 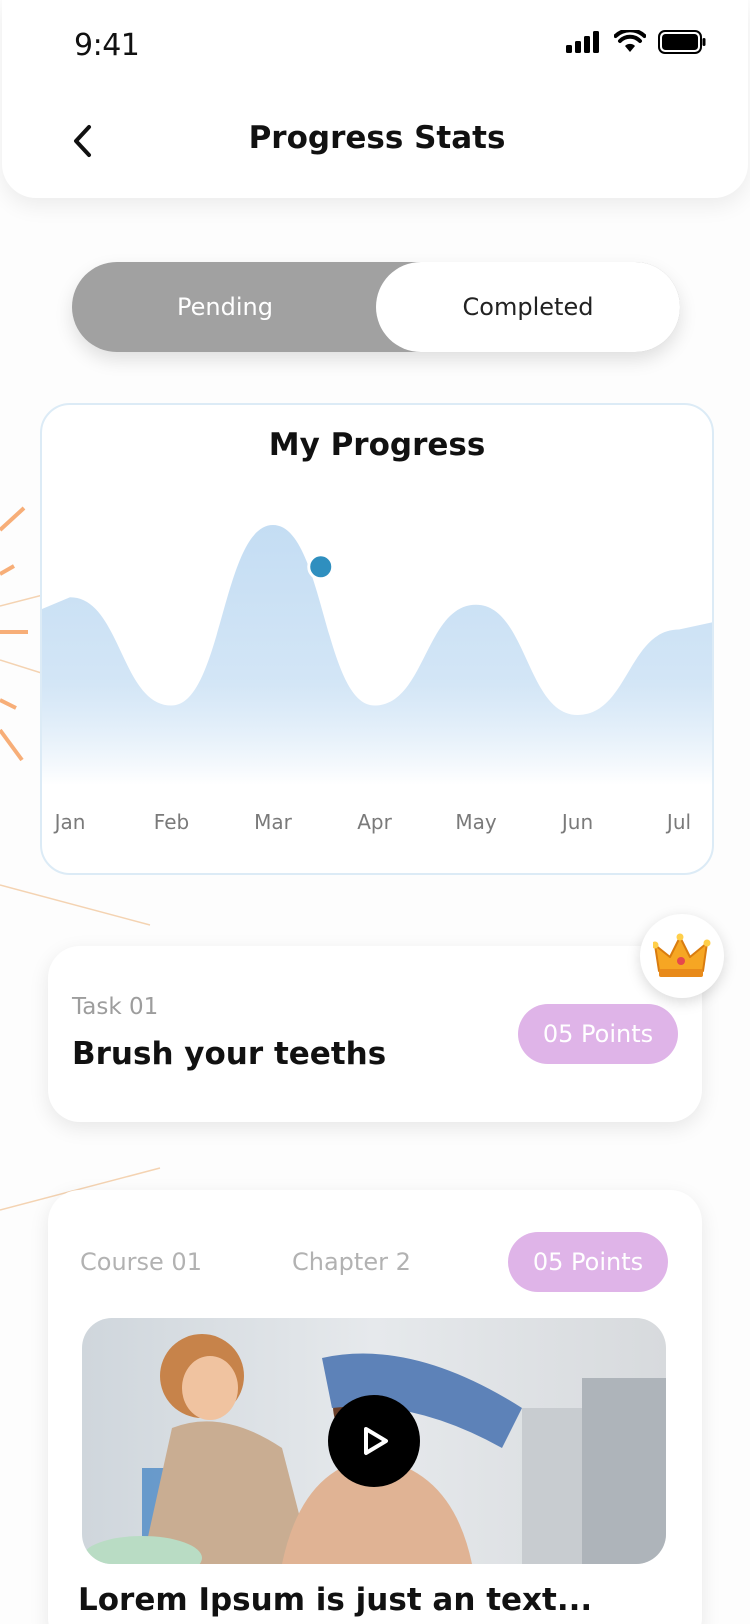 I want to click on video-thumbnail, so click(x=374, y=1441).